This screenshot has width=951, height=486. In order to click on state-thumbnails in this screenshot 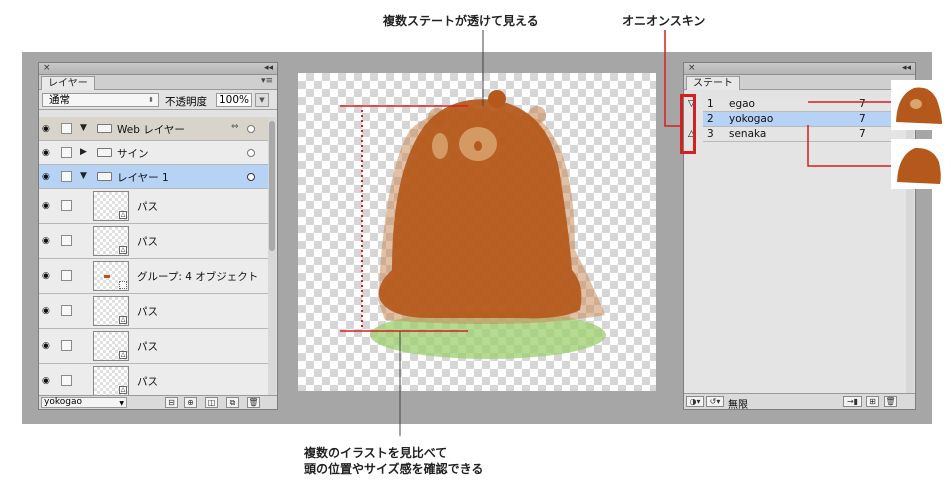, I will do `click(875, 134)`.